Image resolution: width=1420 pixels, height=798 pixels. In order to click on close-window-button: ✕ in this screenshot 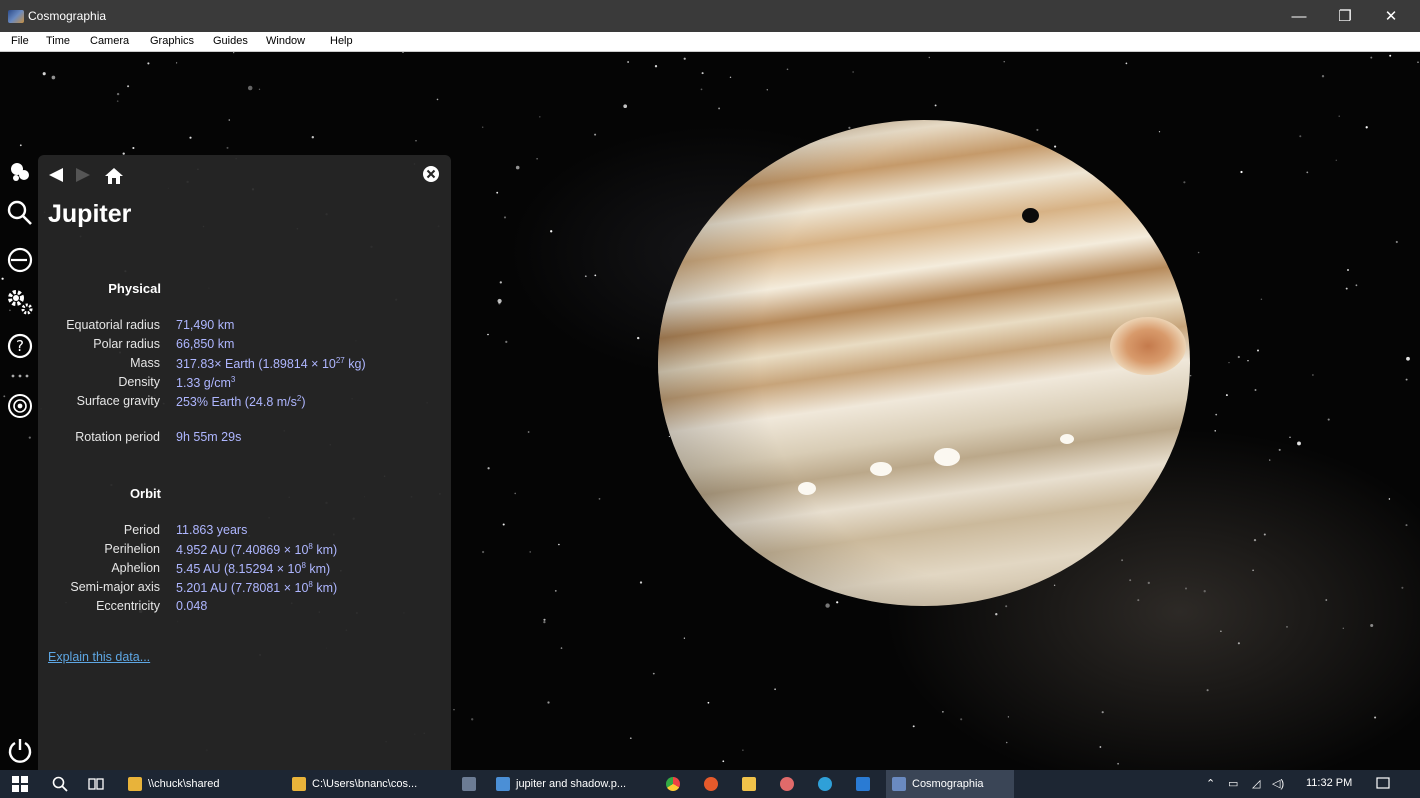, I will do `click(1391, 16)`.